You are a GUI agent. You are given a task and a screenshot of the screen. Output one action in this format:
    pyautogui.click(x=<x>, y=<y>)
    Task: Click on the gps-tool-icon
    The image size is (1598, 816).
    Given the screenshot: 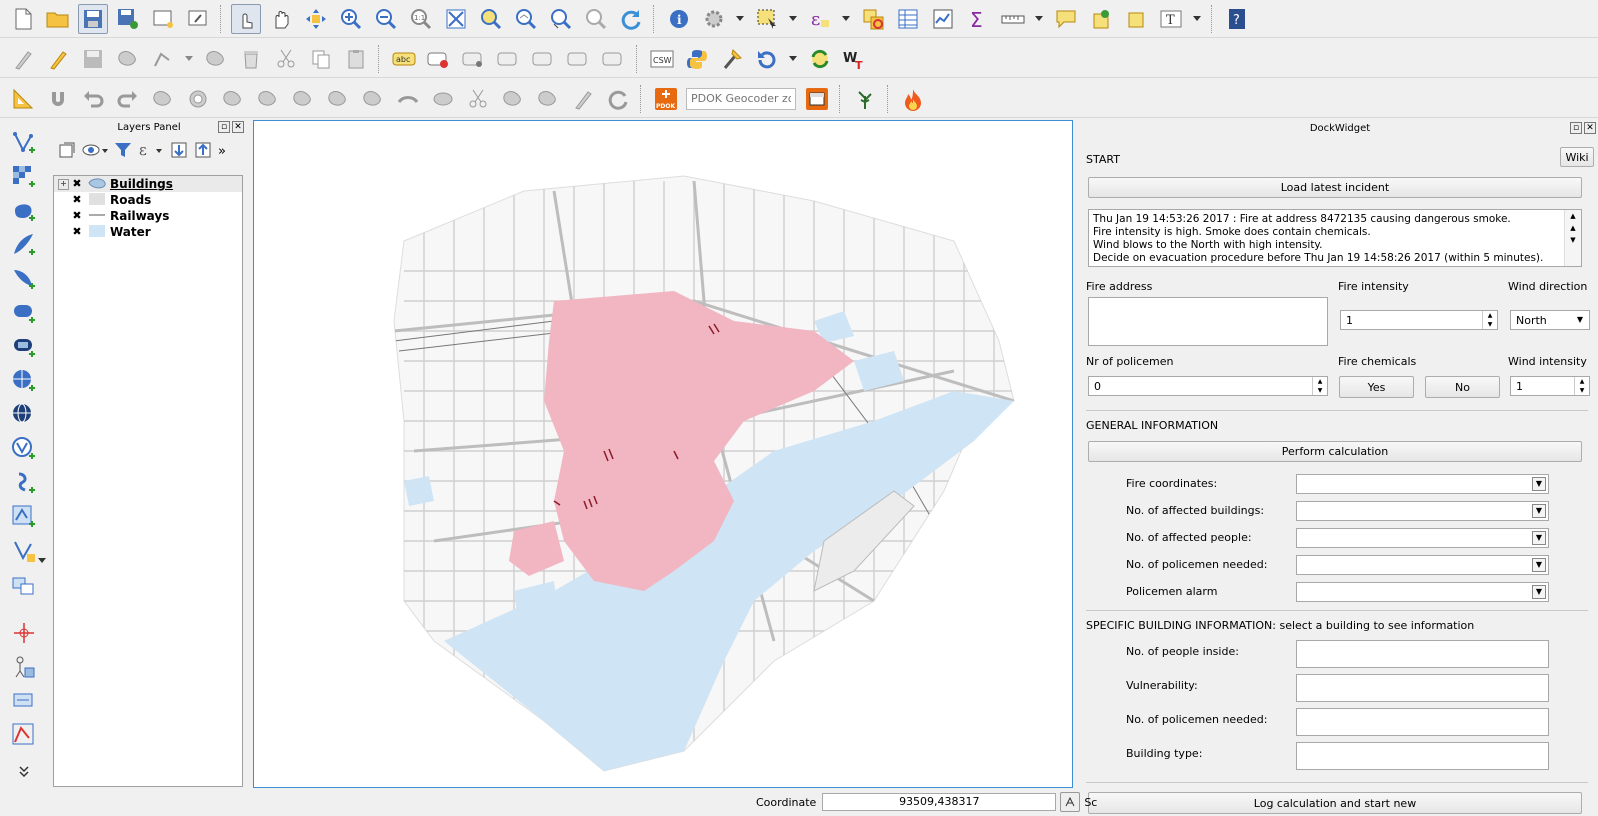 What is the action you would take?
    pyautogui.click(x=24, y=667)
    